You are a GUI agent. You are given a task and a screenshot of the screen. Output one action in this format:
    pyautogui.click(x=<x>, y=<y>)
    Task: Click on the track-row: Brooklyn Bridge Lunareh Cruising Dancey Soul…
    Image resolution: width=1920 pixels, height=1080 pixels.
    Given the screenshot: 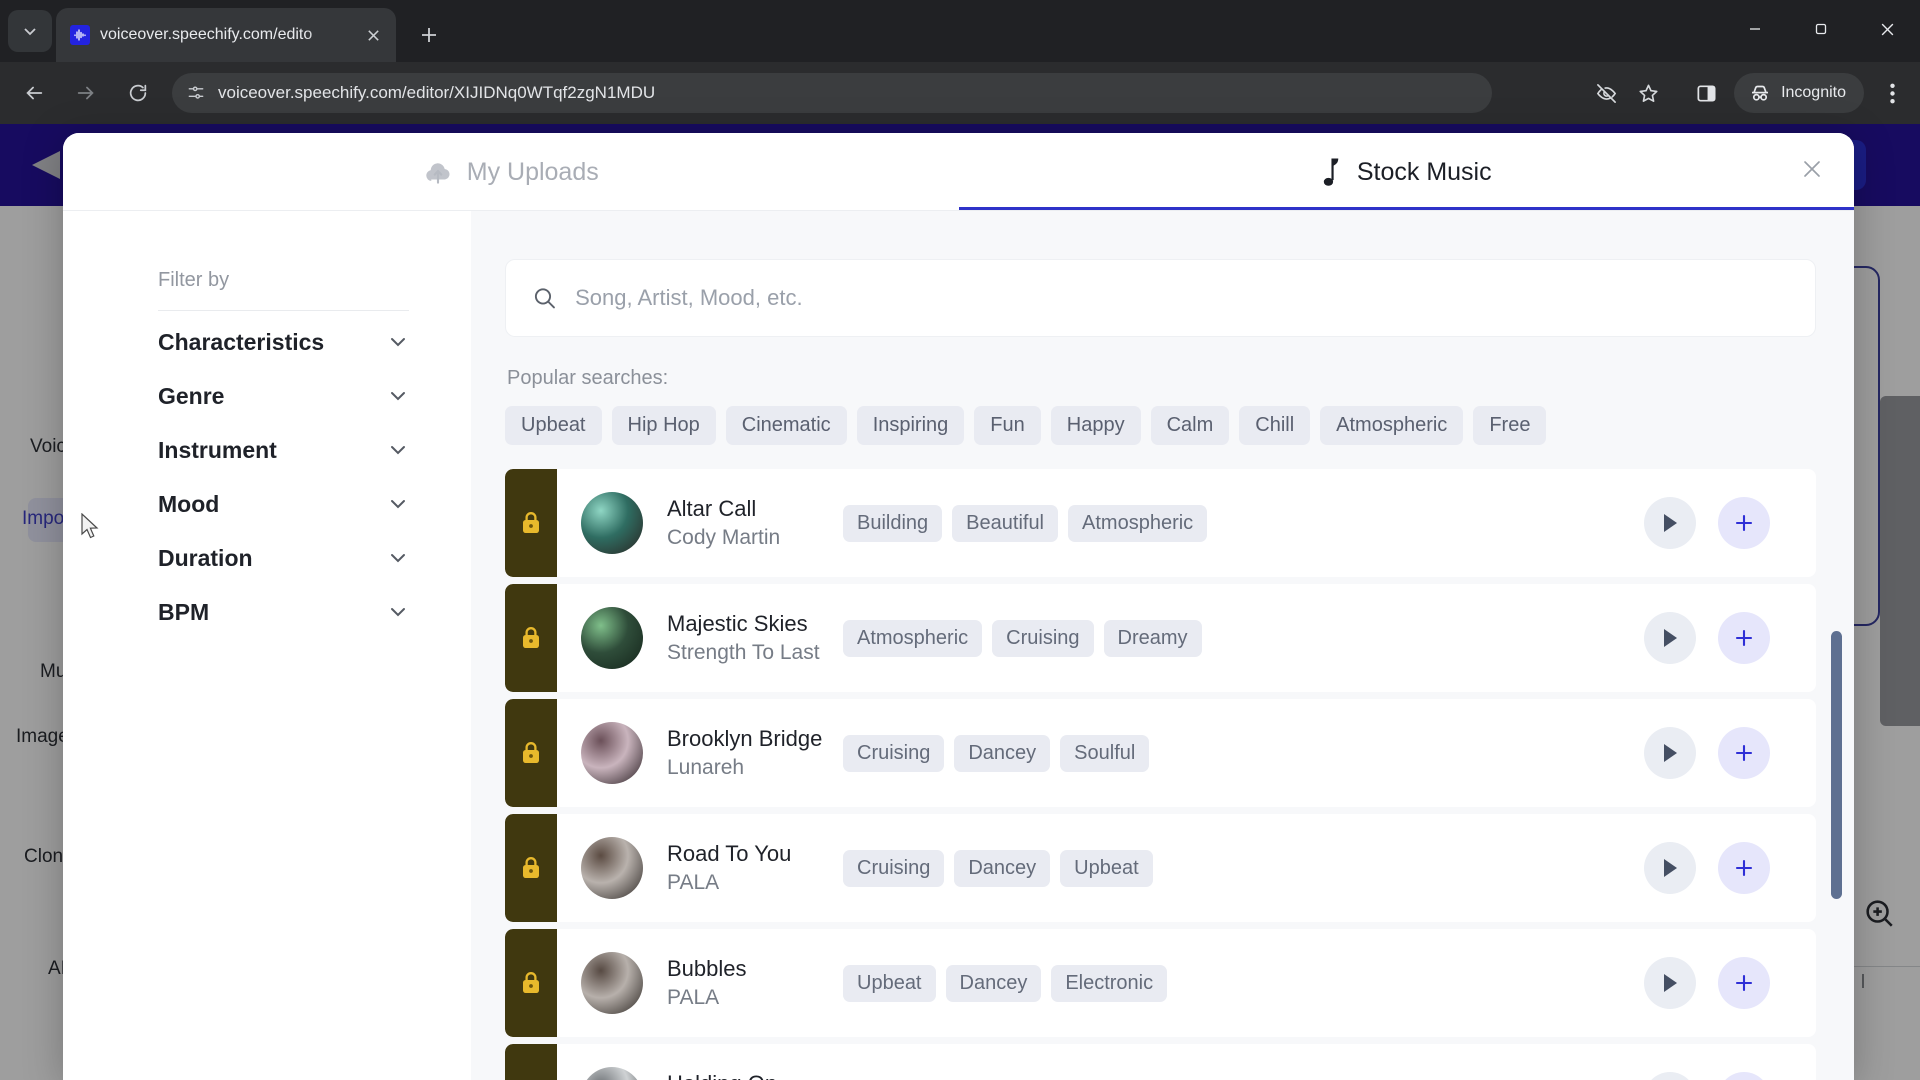 What is the action you would take?
    pyautogui.click(x=1160, y=753)
    